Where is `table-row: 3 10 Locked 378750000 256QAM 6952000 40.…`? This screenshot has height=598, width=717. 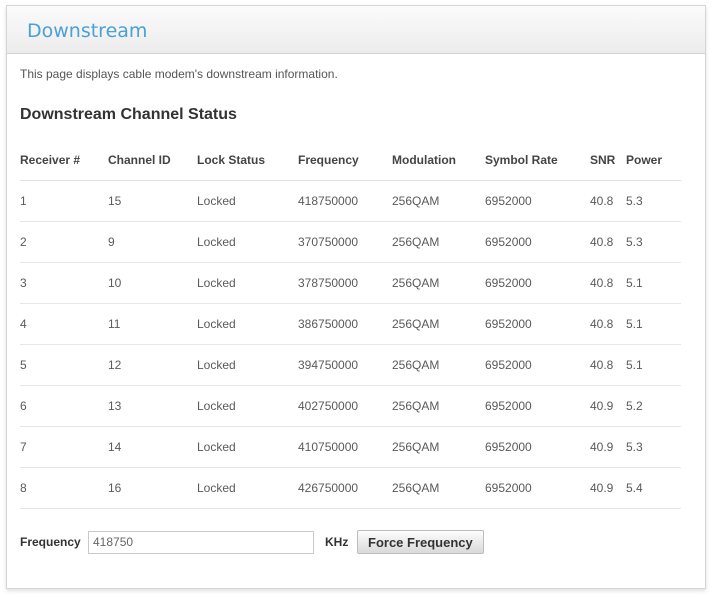
table-row: 3 10 Locked 378750000 256QAM 6952000 40.… is located at coordinates (350, 283).